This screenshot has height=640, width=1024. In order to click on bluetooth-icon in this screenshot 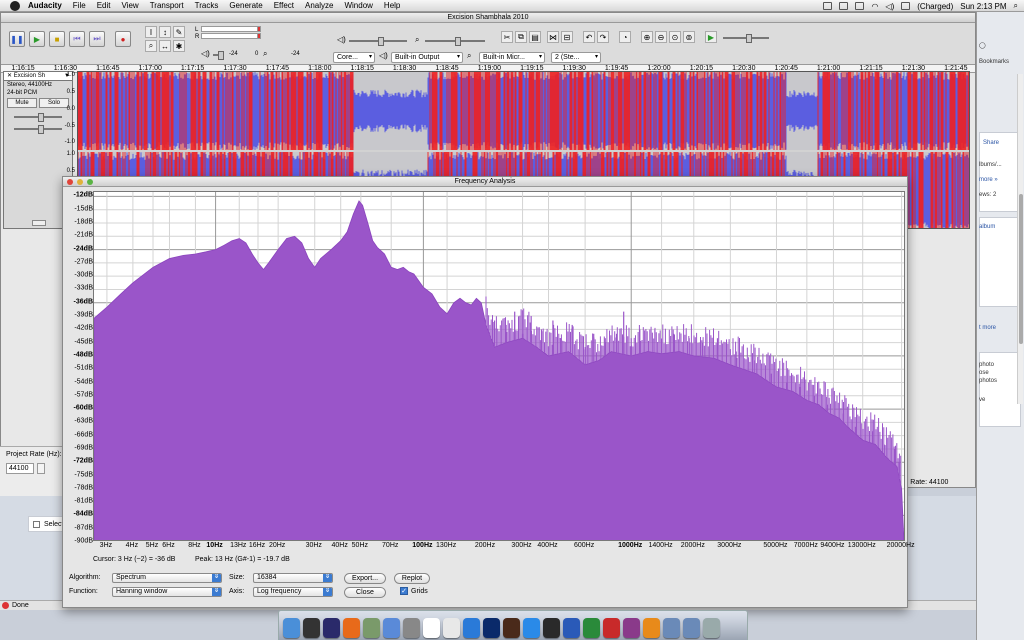, I will do `click(860, 6)`.